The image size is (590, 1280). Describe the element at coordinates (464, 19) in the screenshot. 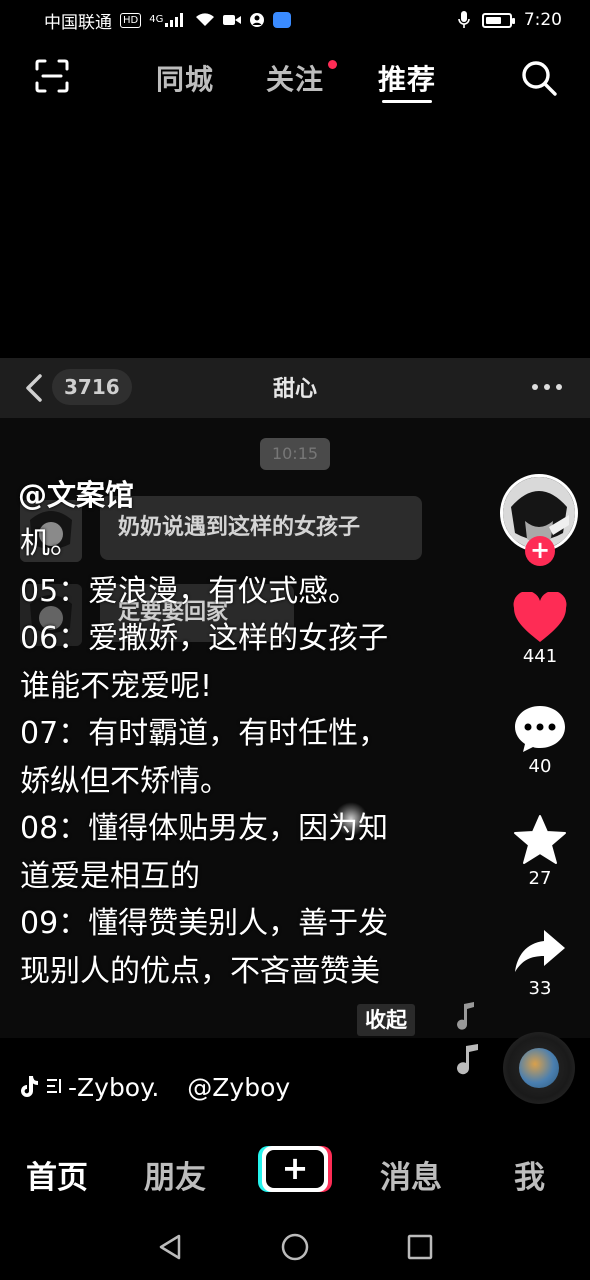

I see `microphone-icon` at that location.